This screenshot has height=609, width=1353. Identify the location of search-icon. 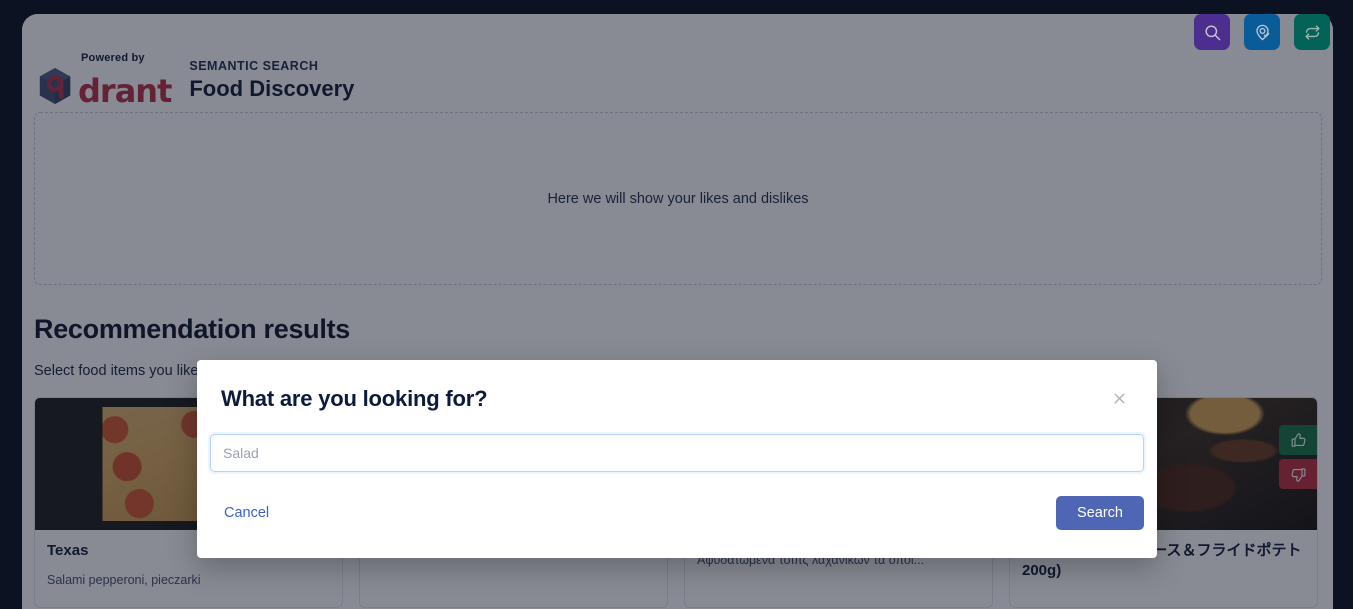
(1212, 32).